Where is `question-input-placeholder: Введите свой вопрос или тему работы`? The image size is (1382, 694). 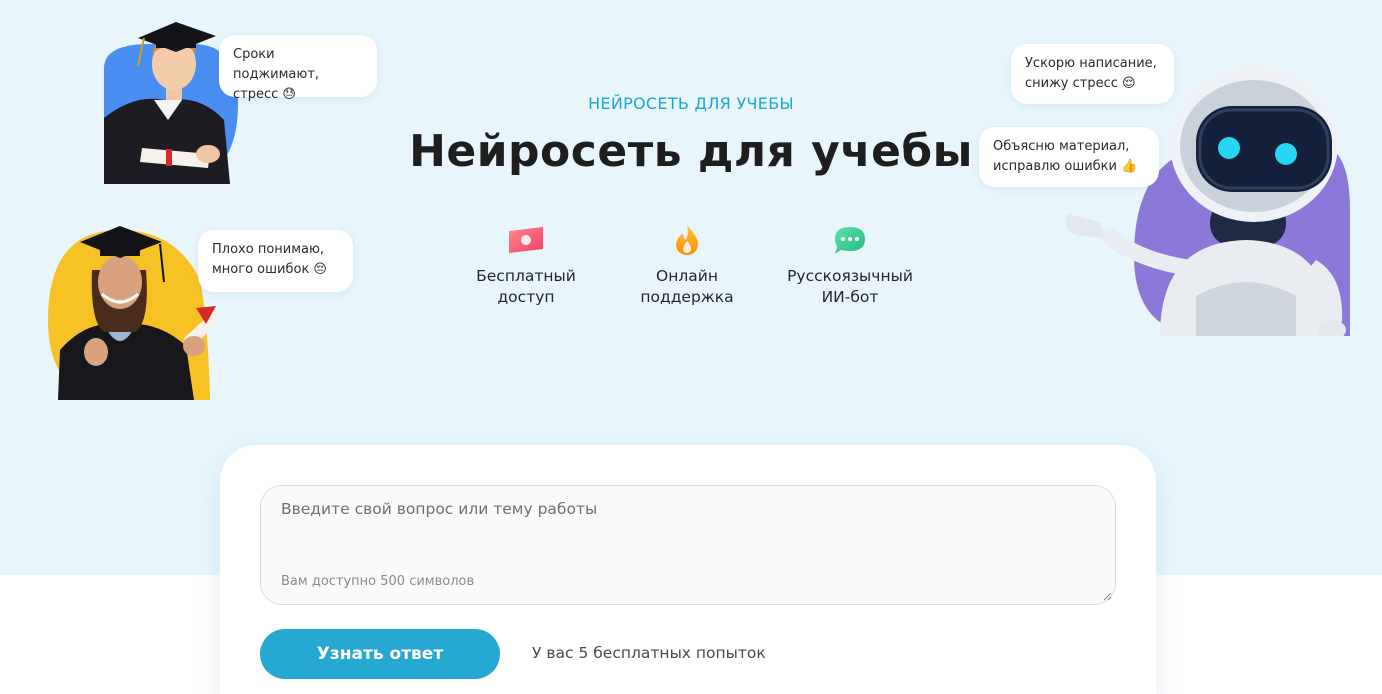 question-input-placeholder: Введите свой вопрос или тему работы is located at coordinates (439, 509).